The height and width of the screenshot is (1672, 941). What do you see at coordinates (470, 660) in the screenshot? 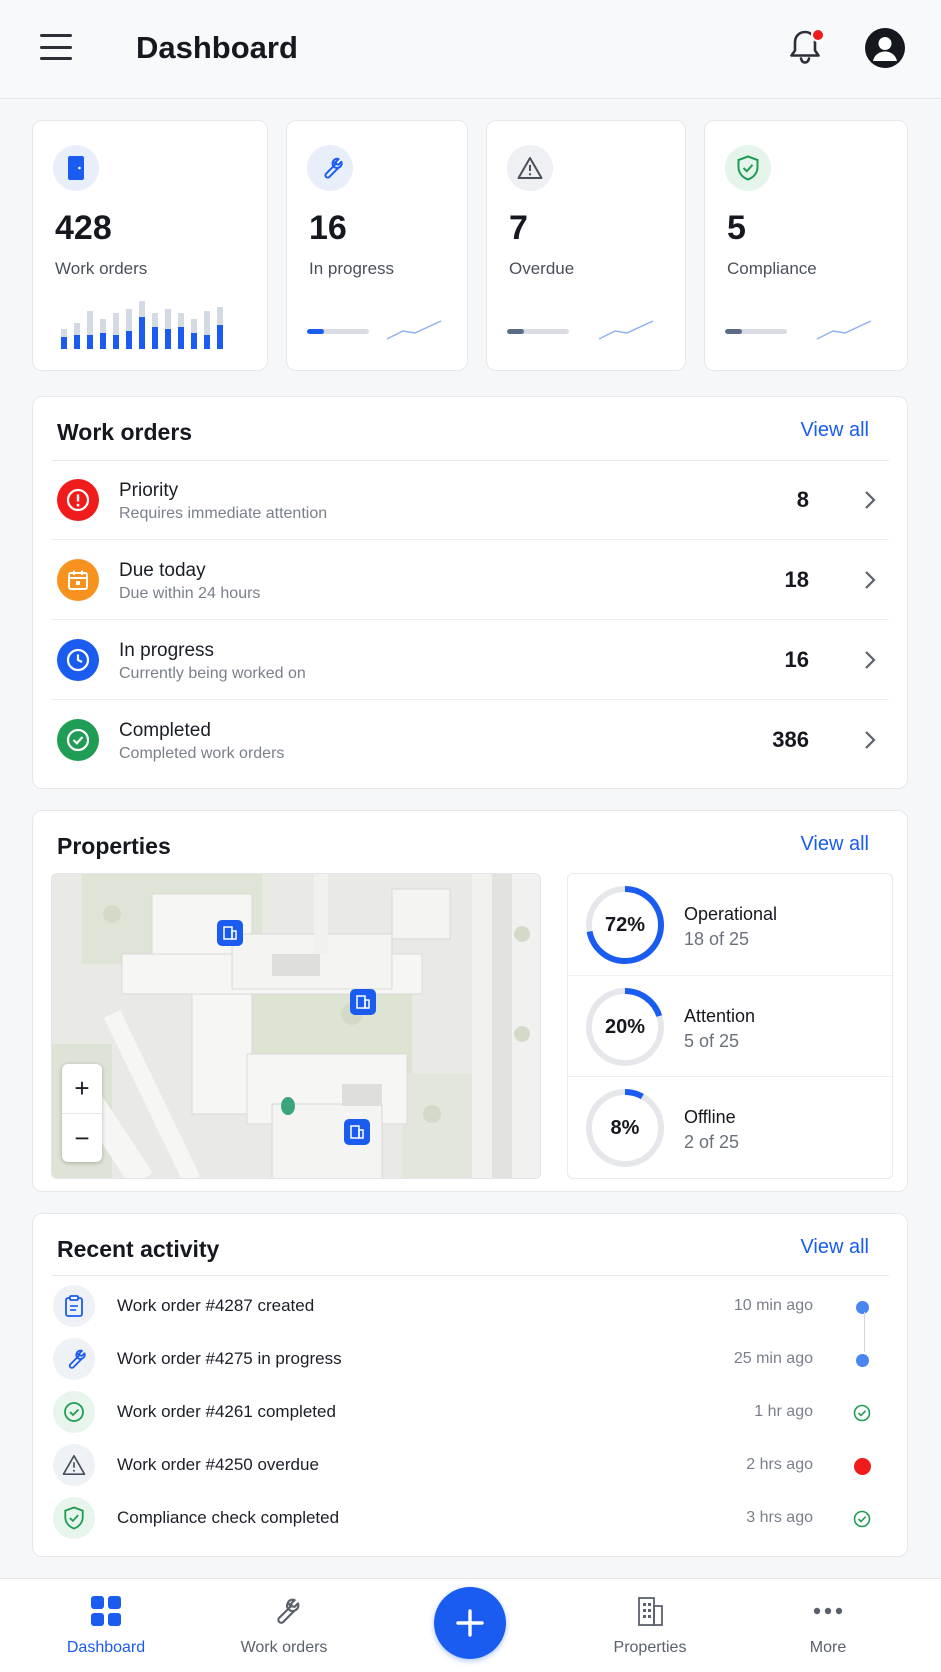
I see `work-order-row-in-progress: In progress Currently being worked on 16` at bounding box center [470, 660].